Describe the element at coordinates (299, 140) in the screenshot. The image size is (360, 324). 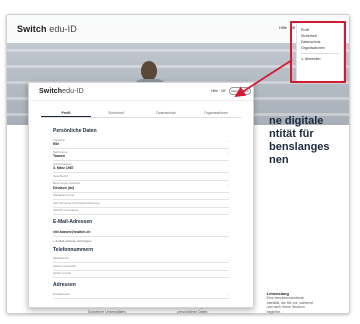
I see `hero-headline: ne digitale ntität für benslanges nen` at that location.